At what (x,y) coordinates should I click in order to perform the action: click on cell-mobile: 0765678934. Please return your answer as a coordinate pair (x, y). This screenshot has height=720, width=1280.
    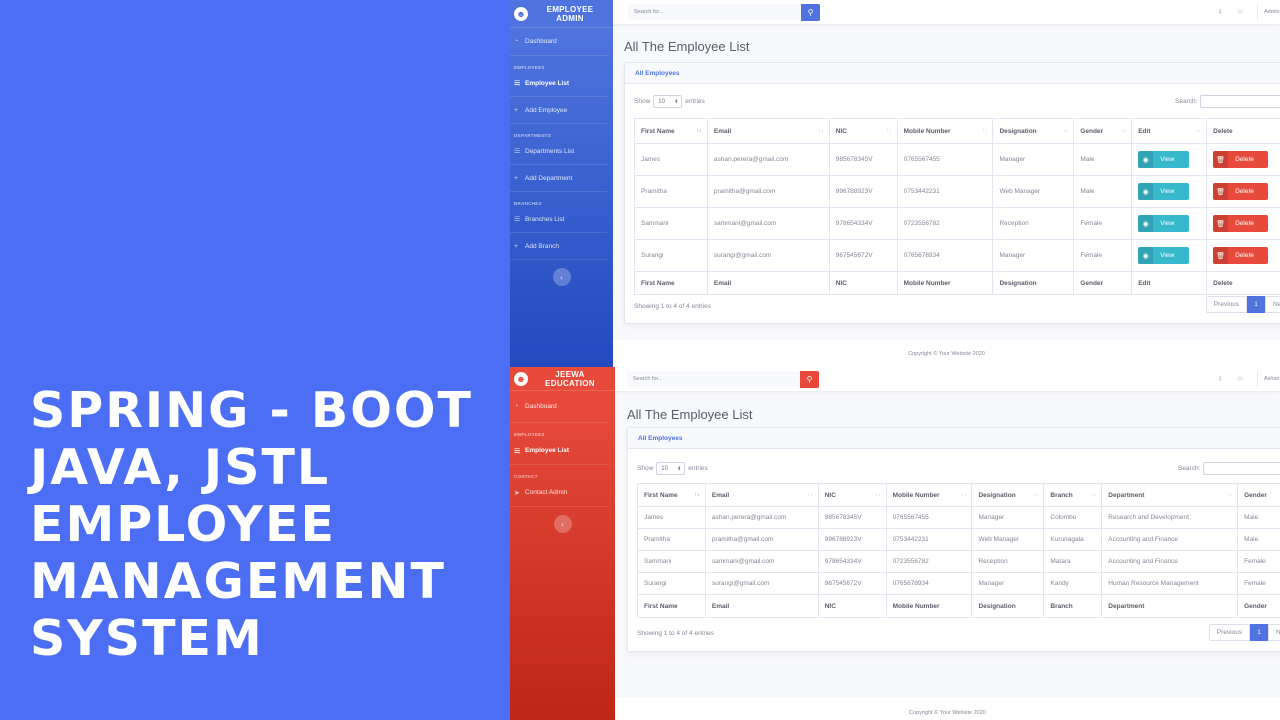
    Looking at the image, I should click on (929, 583).